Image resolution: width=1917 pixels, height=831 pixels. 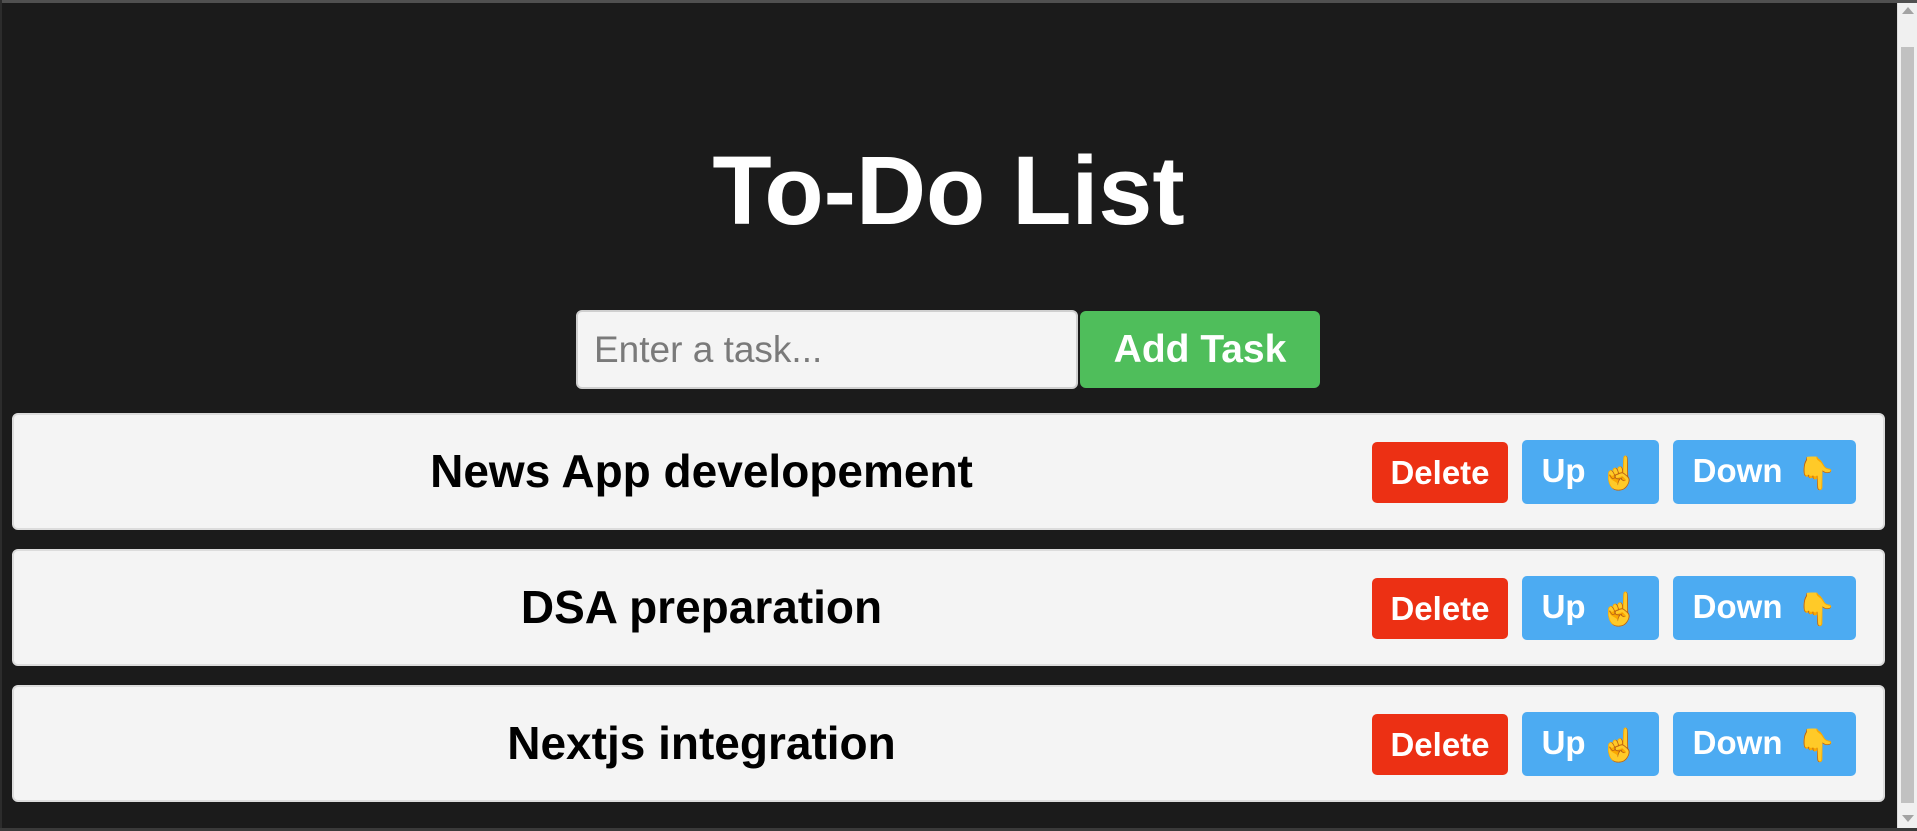 What do you see at coordinates (948, 190) in the screenshot?
I see `page-title: To-Do List` at bounding box center [948, 190].